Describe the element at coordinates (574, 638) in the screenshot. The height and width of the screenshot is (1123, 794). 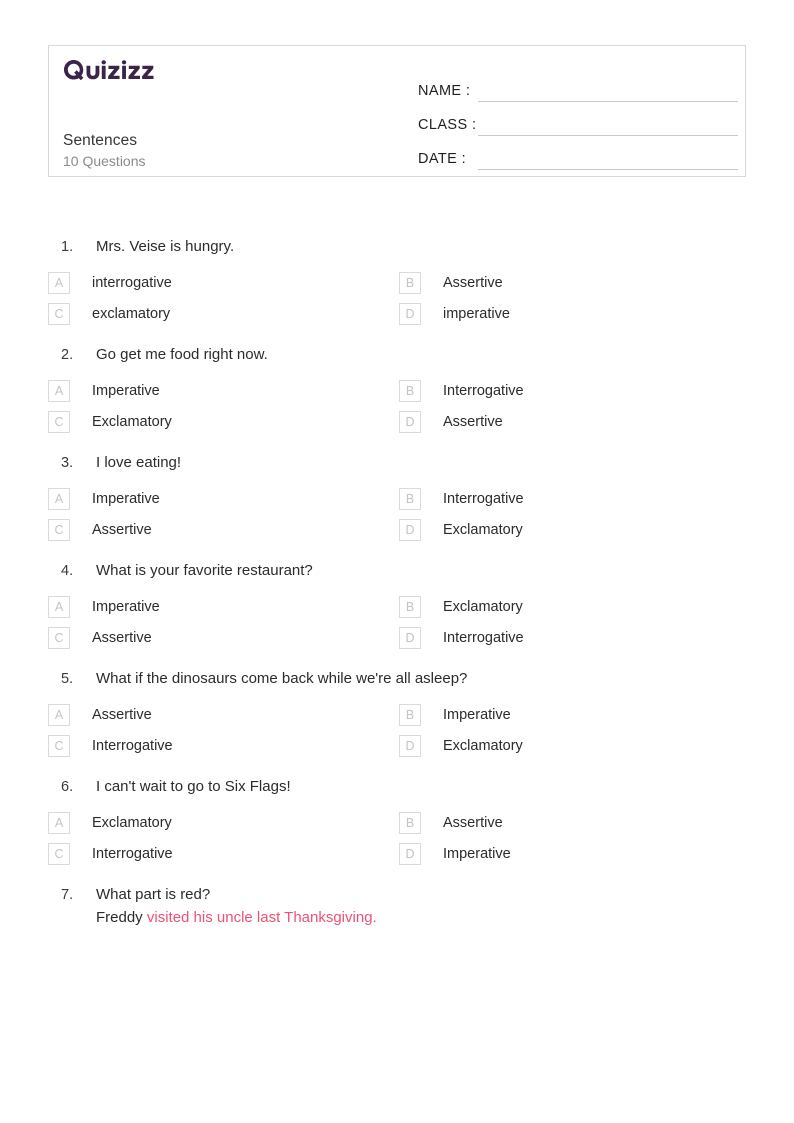
I see `answer-option-d: D Interrogative` at that location.